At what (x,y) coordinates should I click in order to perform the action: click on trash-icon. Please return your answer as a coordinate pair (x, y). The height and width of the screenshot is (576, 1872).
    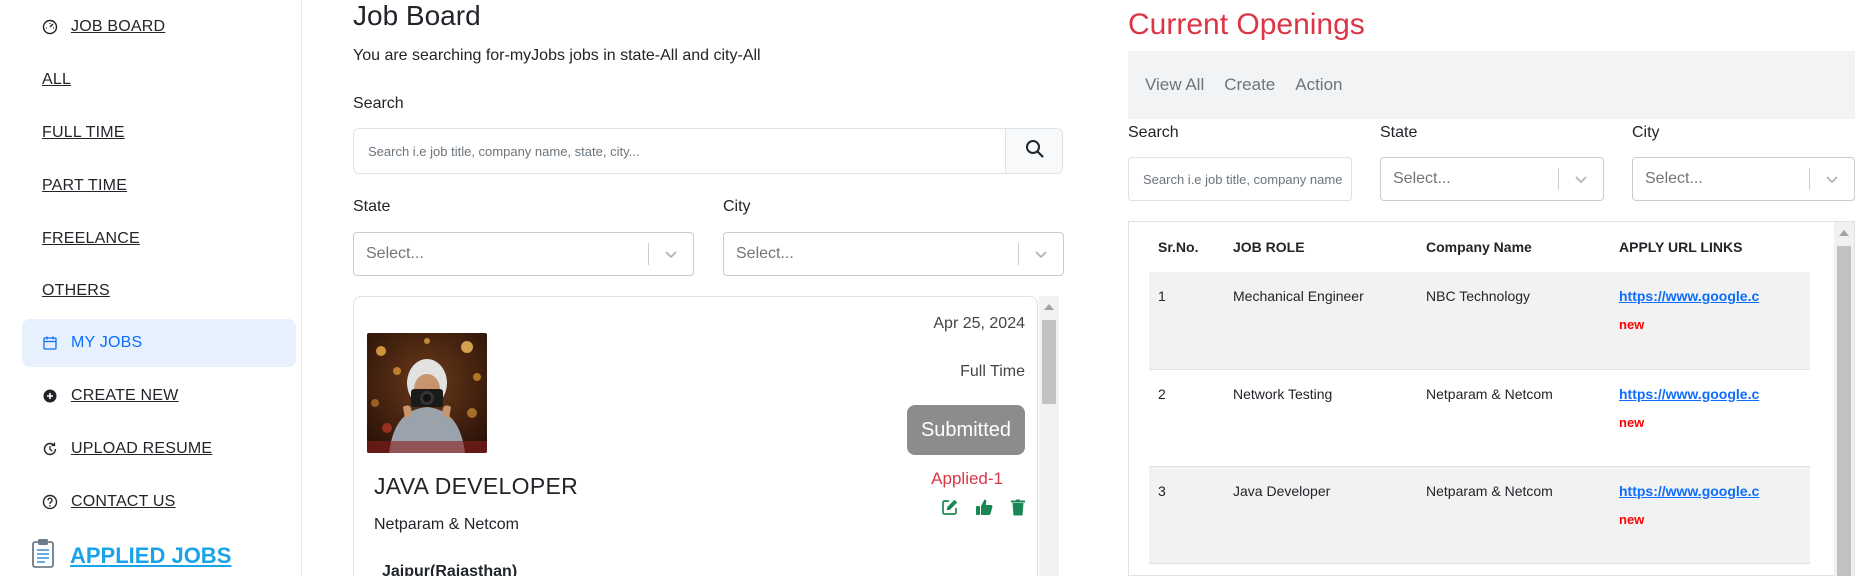
    Looking at the image, I should click on (1018, 507).